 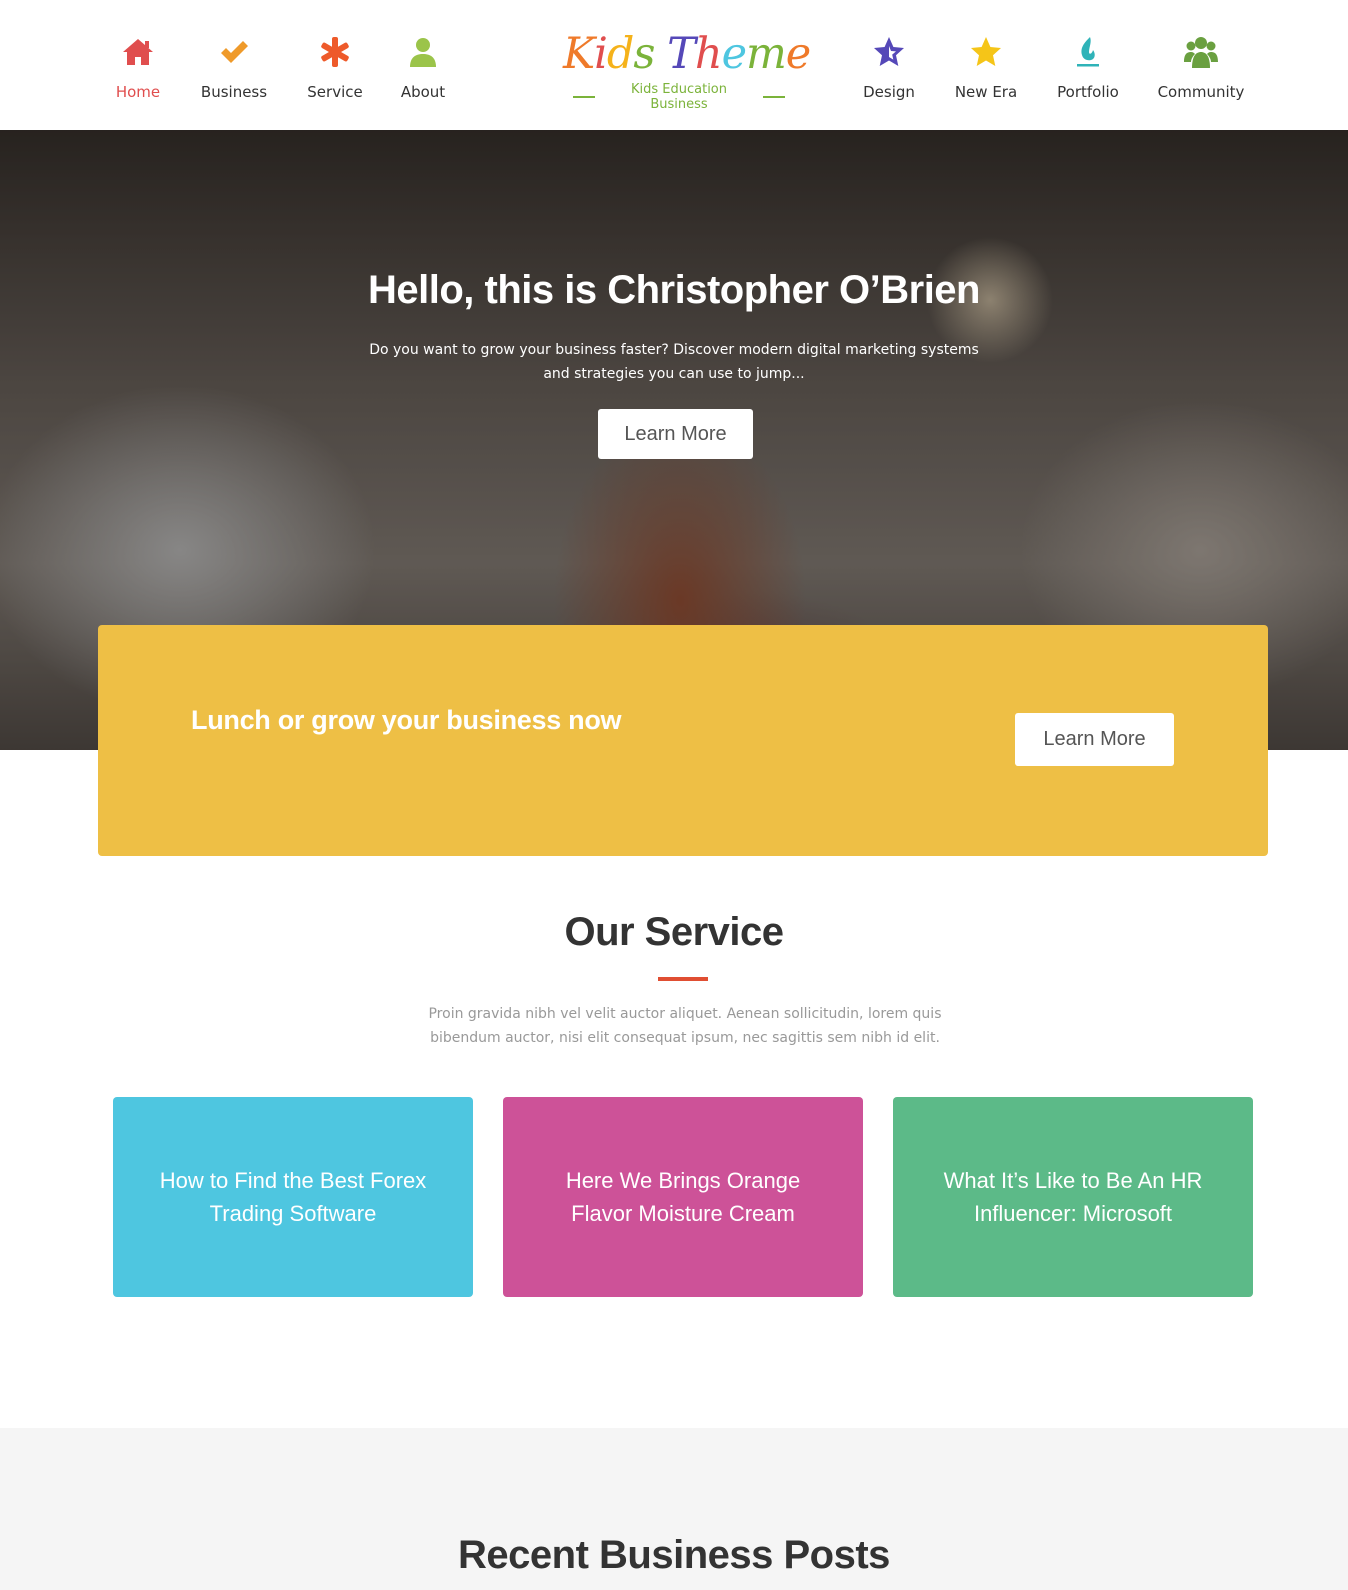 I want to click on nav-item-home: Home, so click(x=138, y=67).